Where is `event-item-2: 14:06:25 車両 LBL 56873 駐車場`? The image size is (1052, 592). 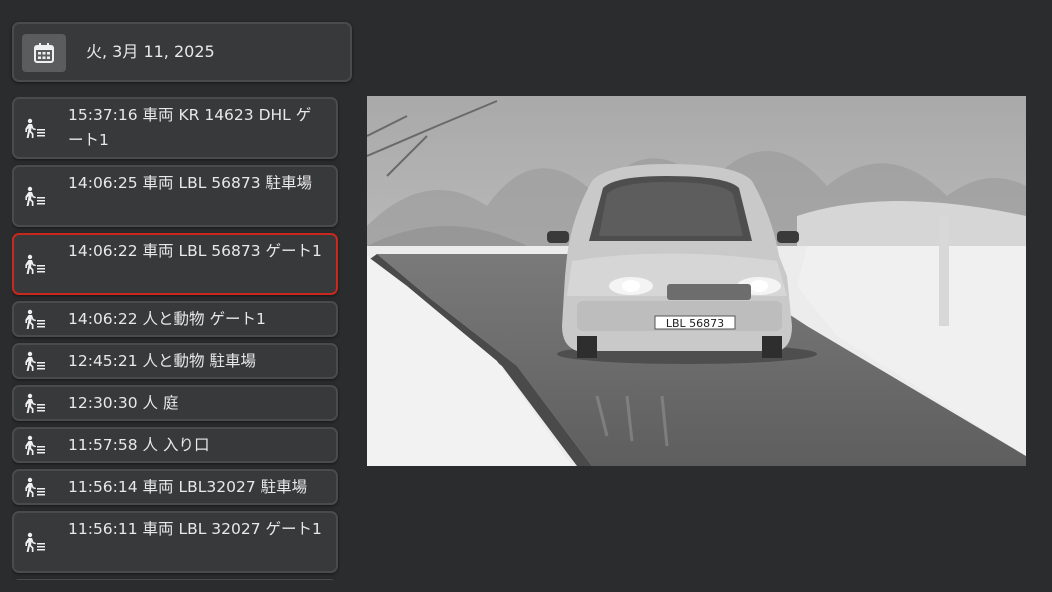
event-item-2: 14:06:25 車両 LBL 56873 駐車場 is located at coordinates (175, 196).